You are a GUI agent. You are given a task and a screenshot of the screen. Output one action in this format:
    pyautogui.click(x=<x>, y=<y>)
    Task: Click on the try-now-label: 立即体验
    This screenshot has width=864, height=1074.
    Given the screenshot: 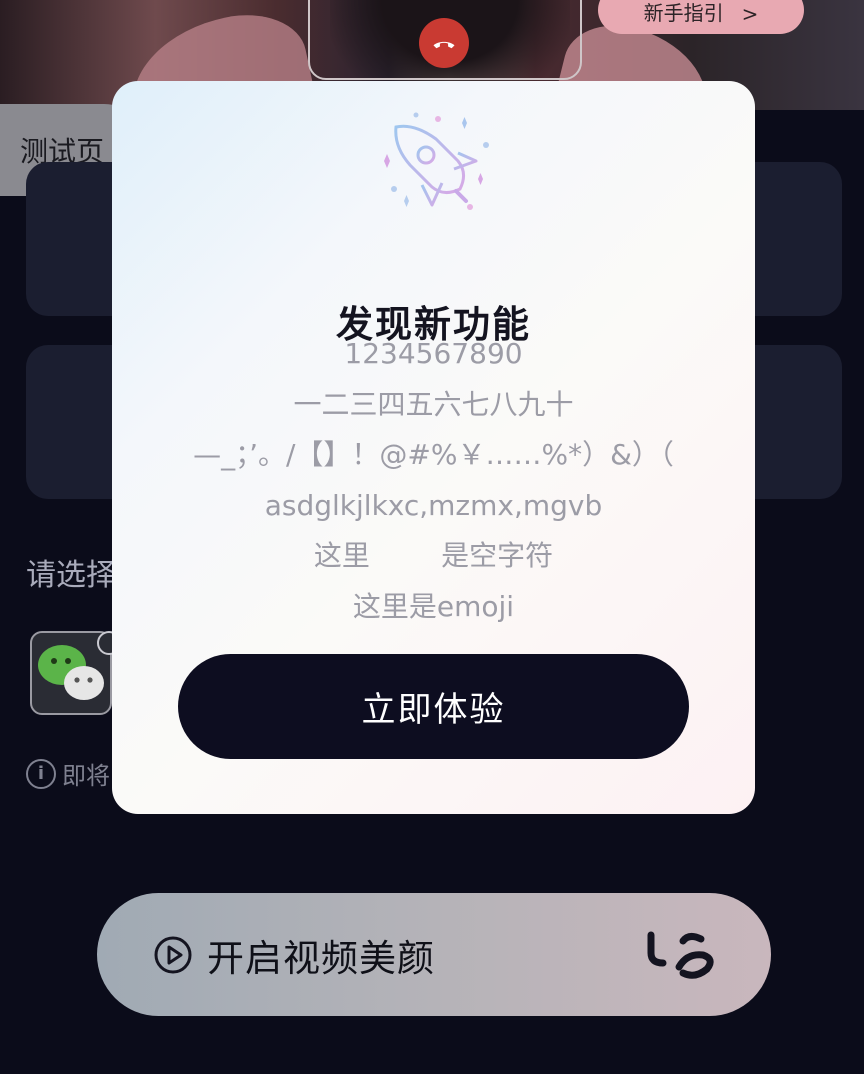 What is the action you would take?
    pyautogui.click(x=433, y=710)
    